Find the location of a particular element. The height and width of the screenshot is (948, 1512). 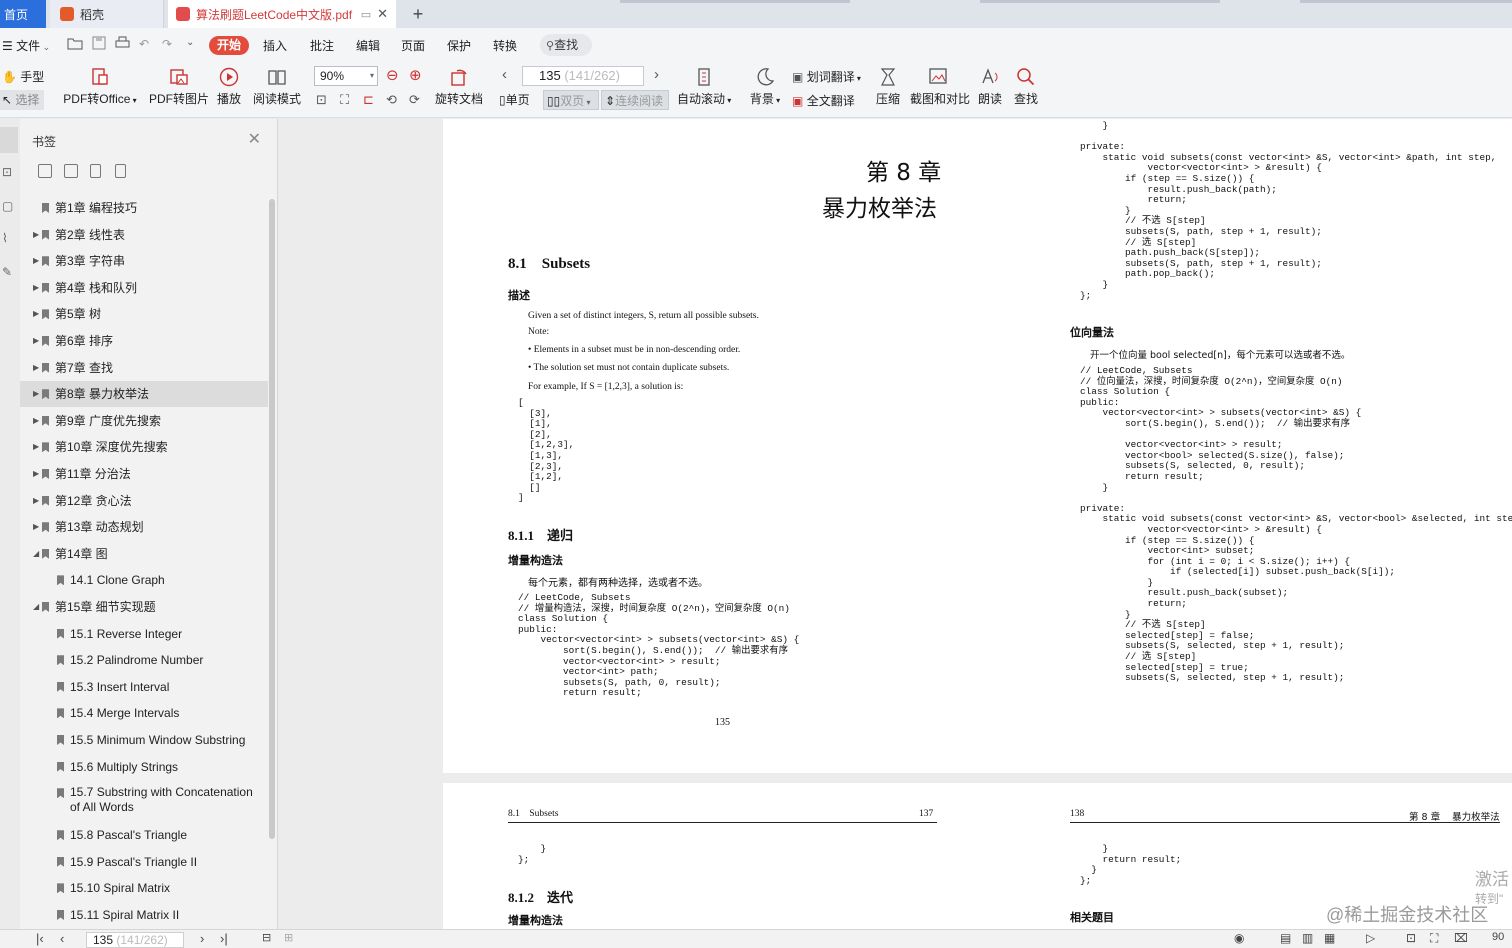

bookmark-subitem: 15.10 Spiral Matrix is located at coordinates (144, 888).